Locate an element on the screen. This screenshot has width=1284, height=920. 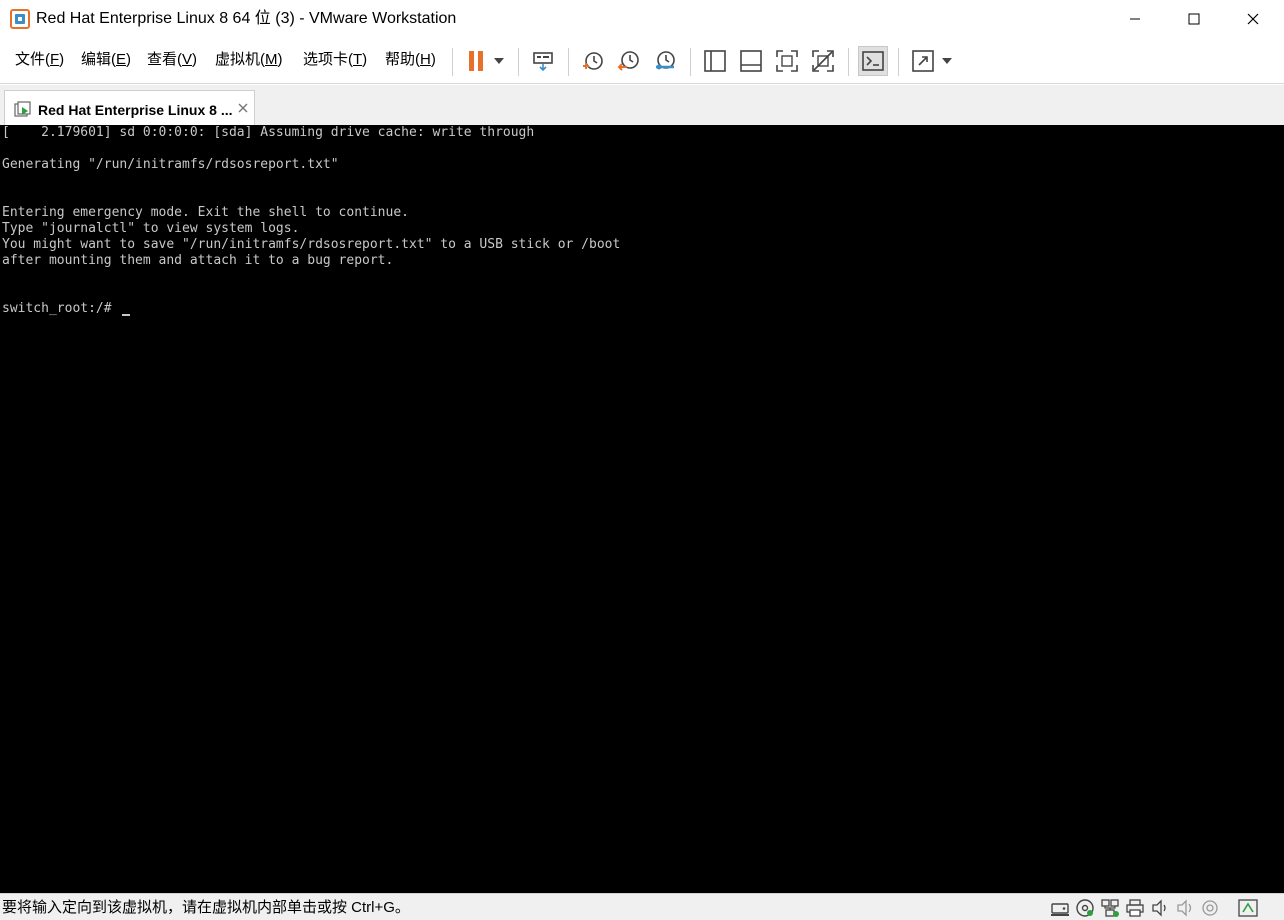
unity-button is located at coordinates (823, 61).